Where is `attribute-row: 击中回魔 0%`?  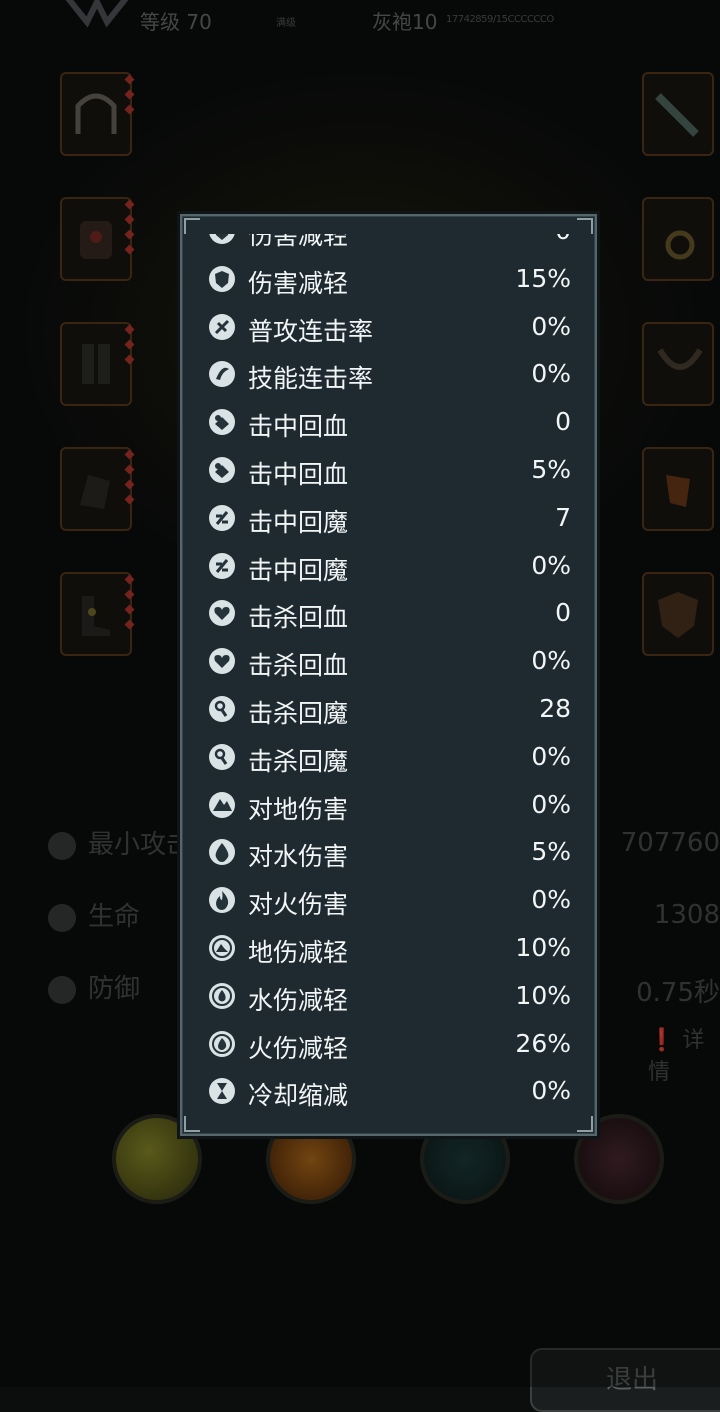 attribute-row: 击中回魔 0% is located at coordinates (390, 566).